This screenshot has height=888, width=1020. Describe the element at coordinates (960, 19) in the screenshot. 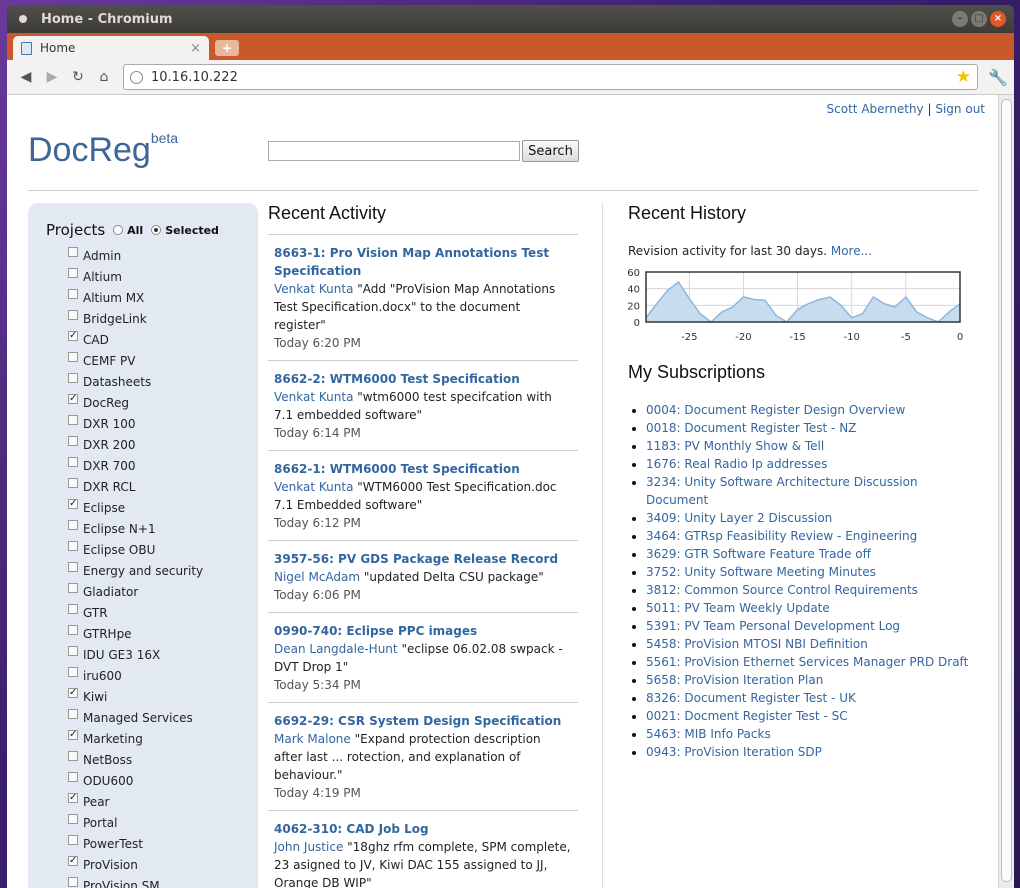

I see `minimize-button: –` at that location.